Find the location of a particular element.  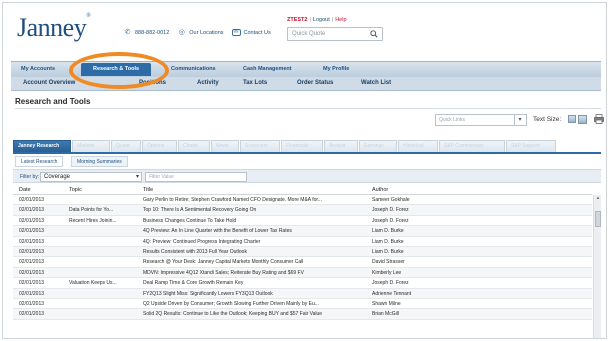

subnav-activity: Activity is located at coordinates (208, 83).